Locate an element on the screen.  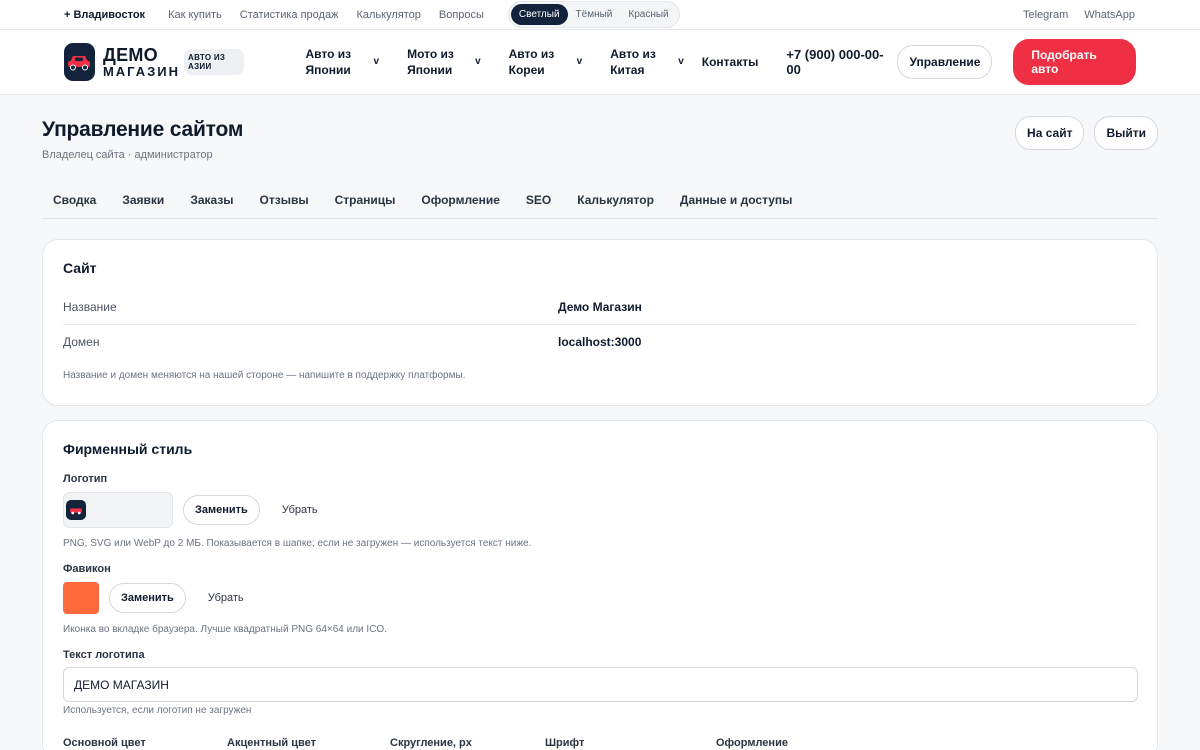
theme-style-label: Оформление is located at coordinates (752, 743).